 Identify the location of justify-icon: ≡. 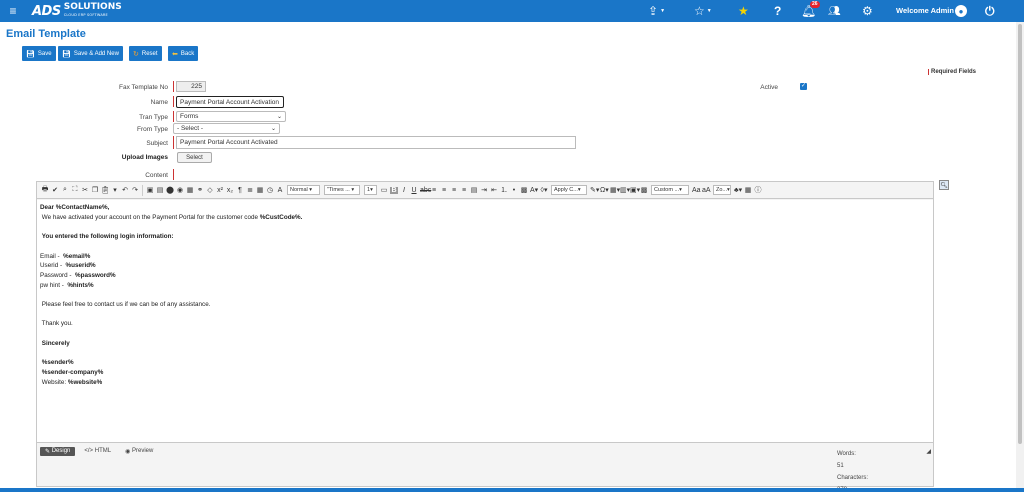
(464, 190).